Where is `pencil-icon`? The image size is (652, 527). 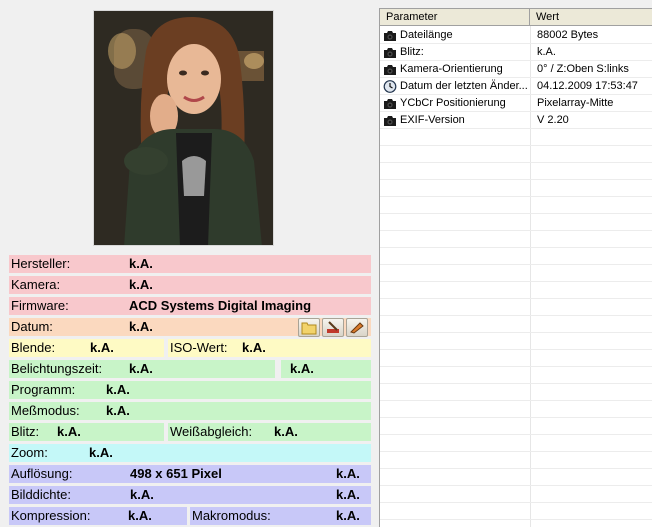
pencil-icon is located at coordinates (357, 328).